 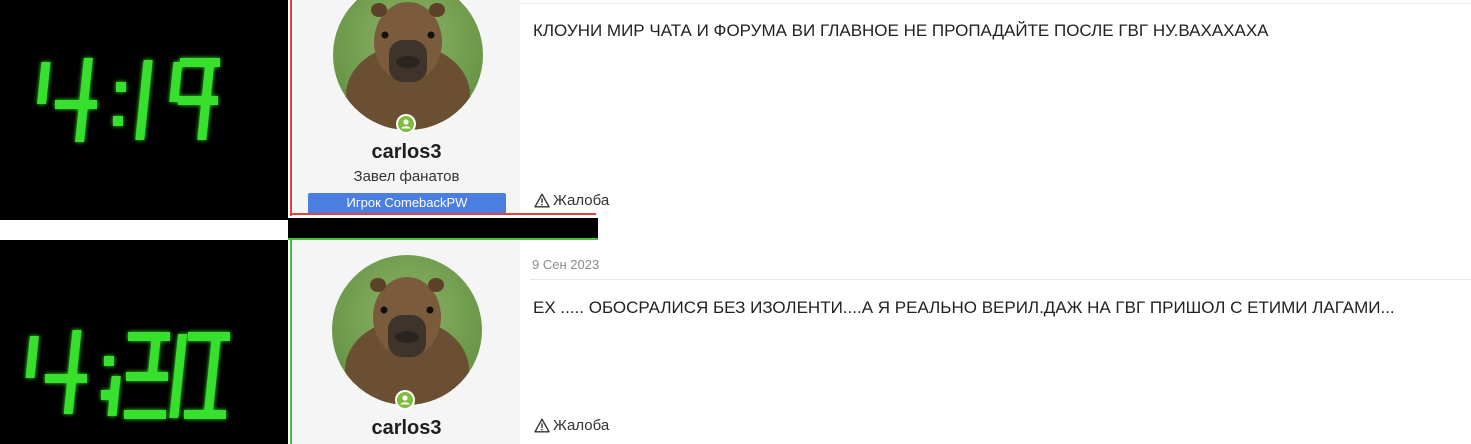 What do you see at coordinates (406, 176) in the screenshot?
I see `user-title: Завел фанатов` at bounding box center [406, 176].